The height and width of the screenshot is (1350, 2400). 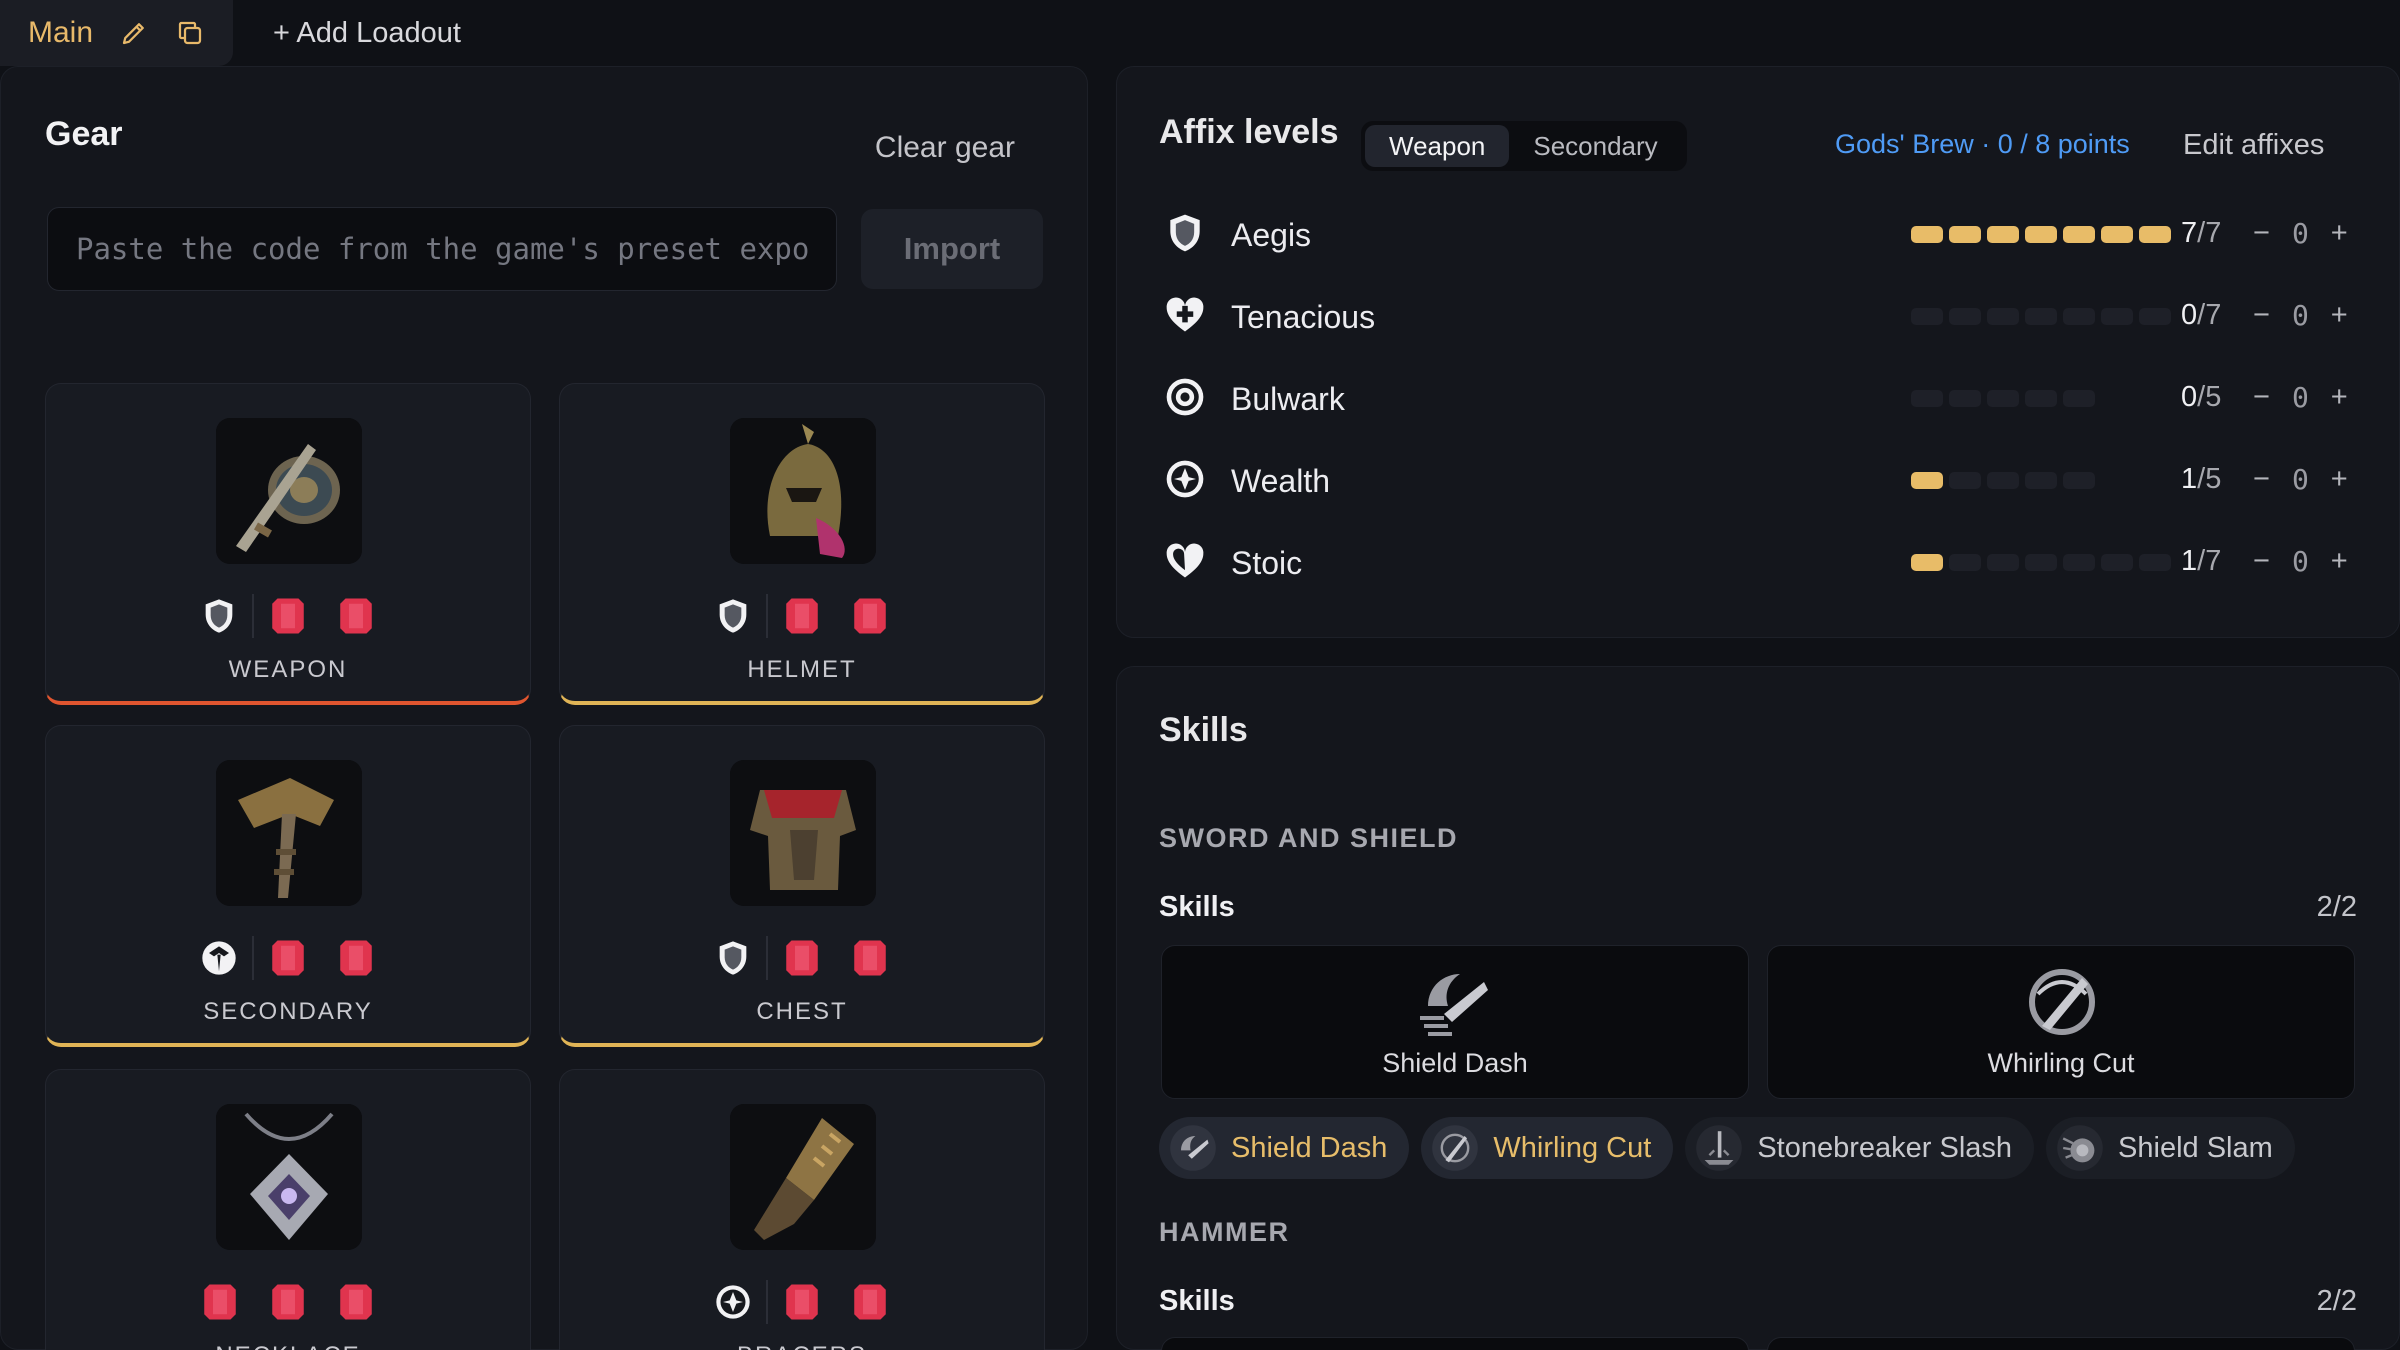 What do you see at coordinates (1595, 146) in the screenshot?
I see `tab-secondary: Secondary` at bounding box center [1595, 146].